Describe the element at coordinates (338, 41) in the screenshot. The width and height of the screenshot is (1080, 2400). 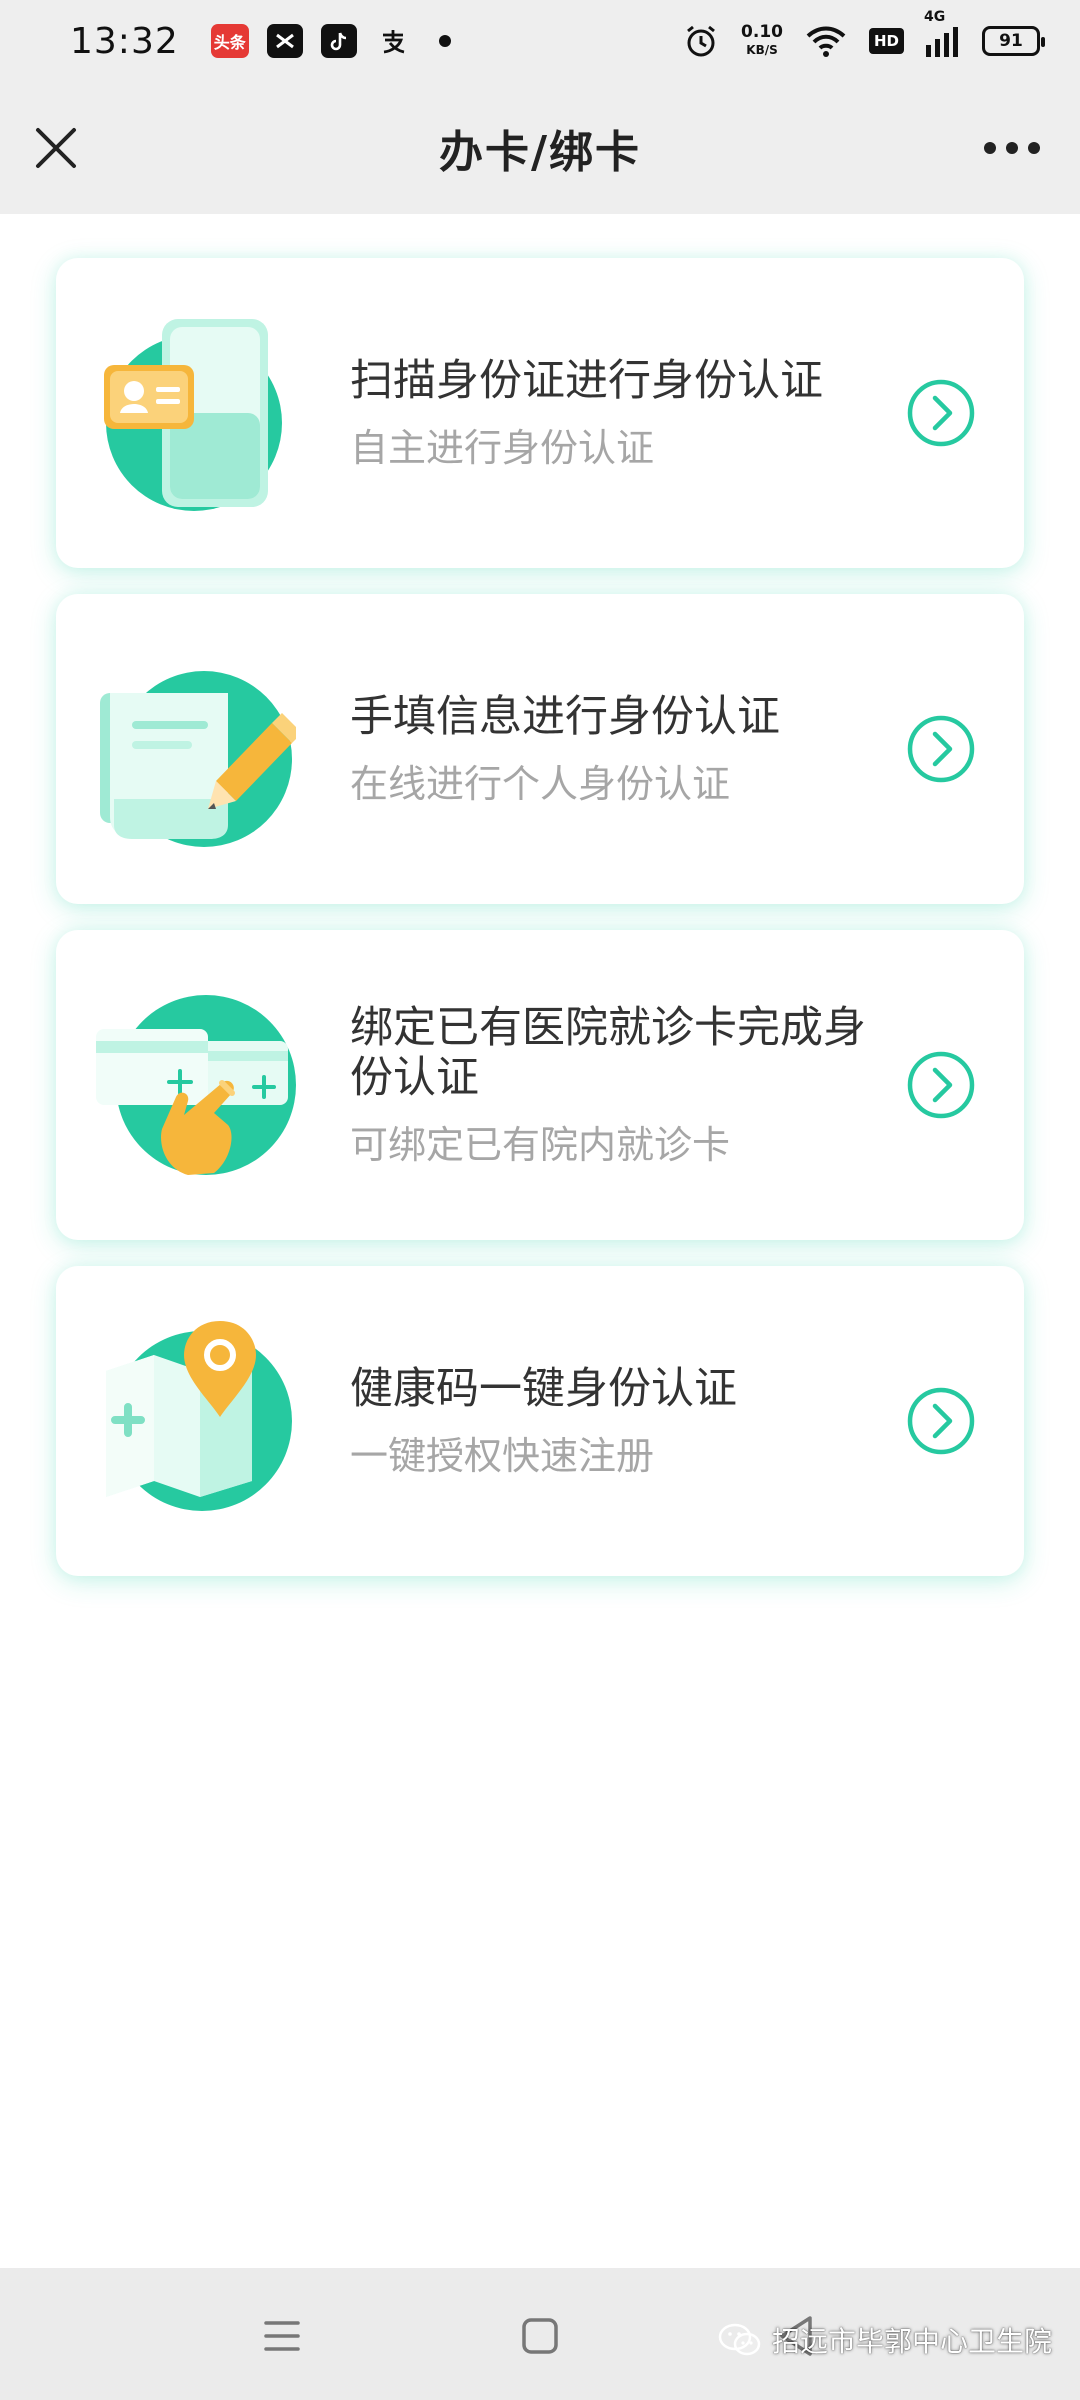
I see `douyin-app-icon` at that location.